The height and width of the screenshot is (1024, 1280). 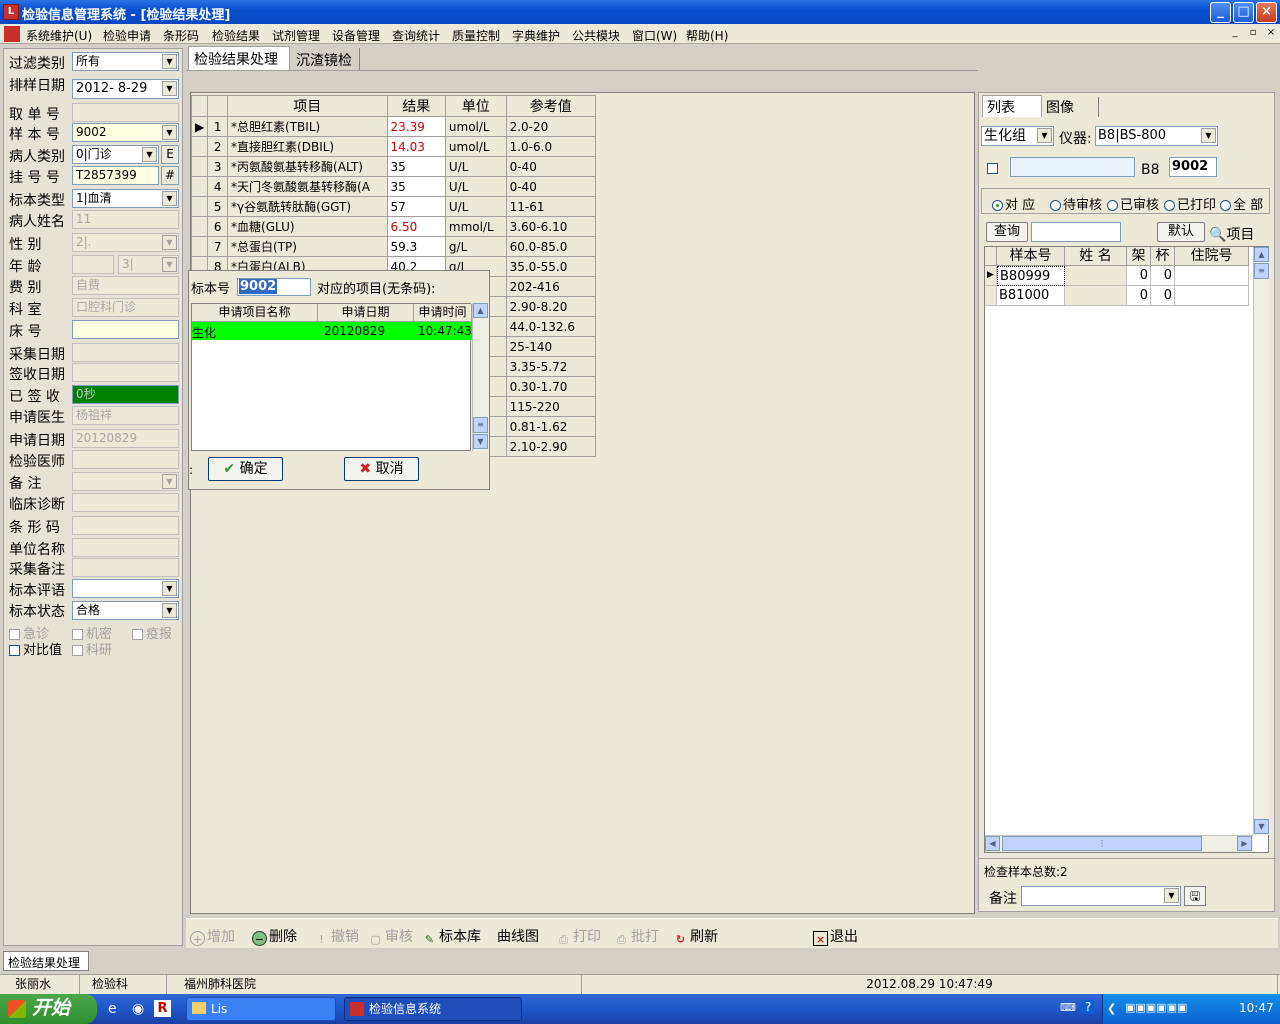 I want to click on form-tab: 检验结果处理, so click(x=46, y=961).